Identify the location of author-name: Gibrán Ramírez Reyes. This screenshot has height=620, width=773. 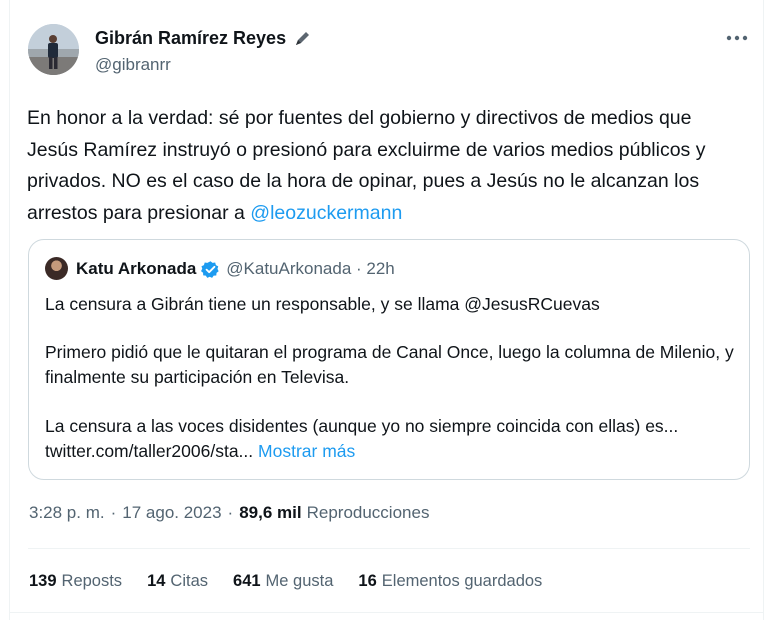
(190, 38).